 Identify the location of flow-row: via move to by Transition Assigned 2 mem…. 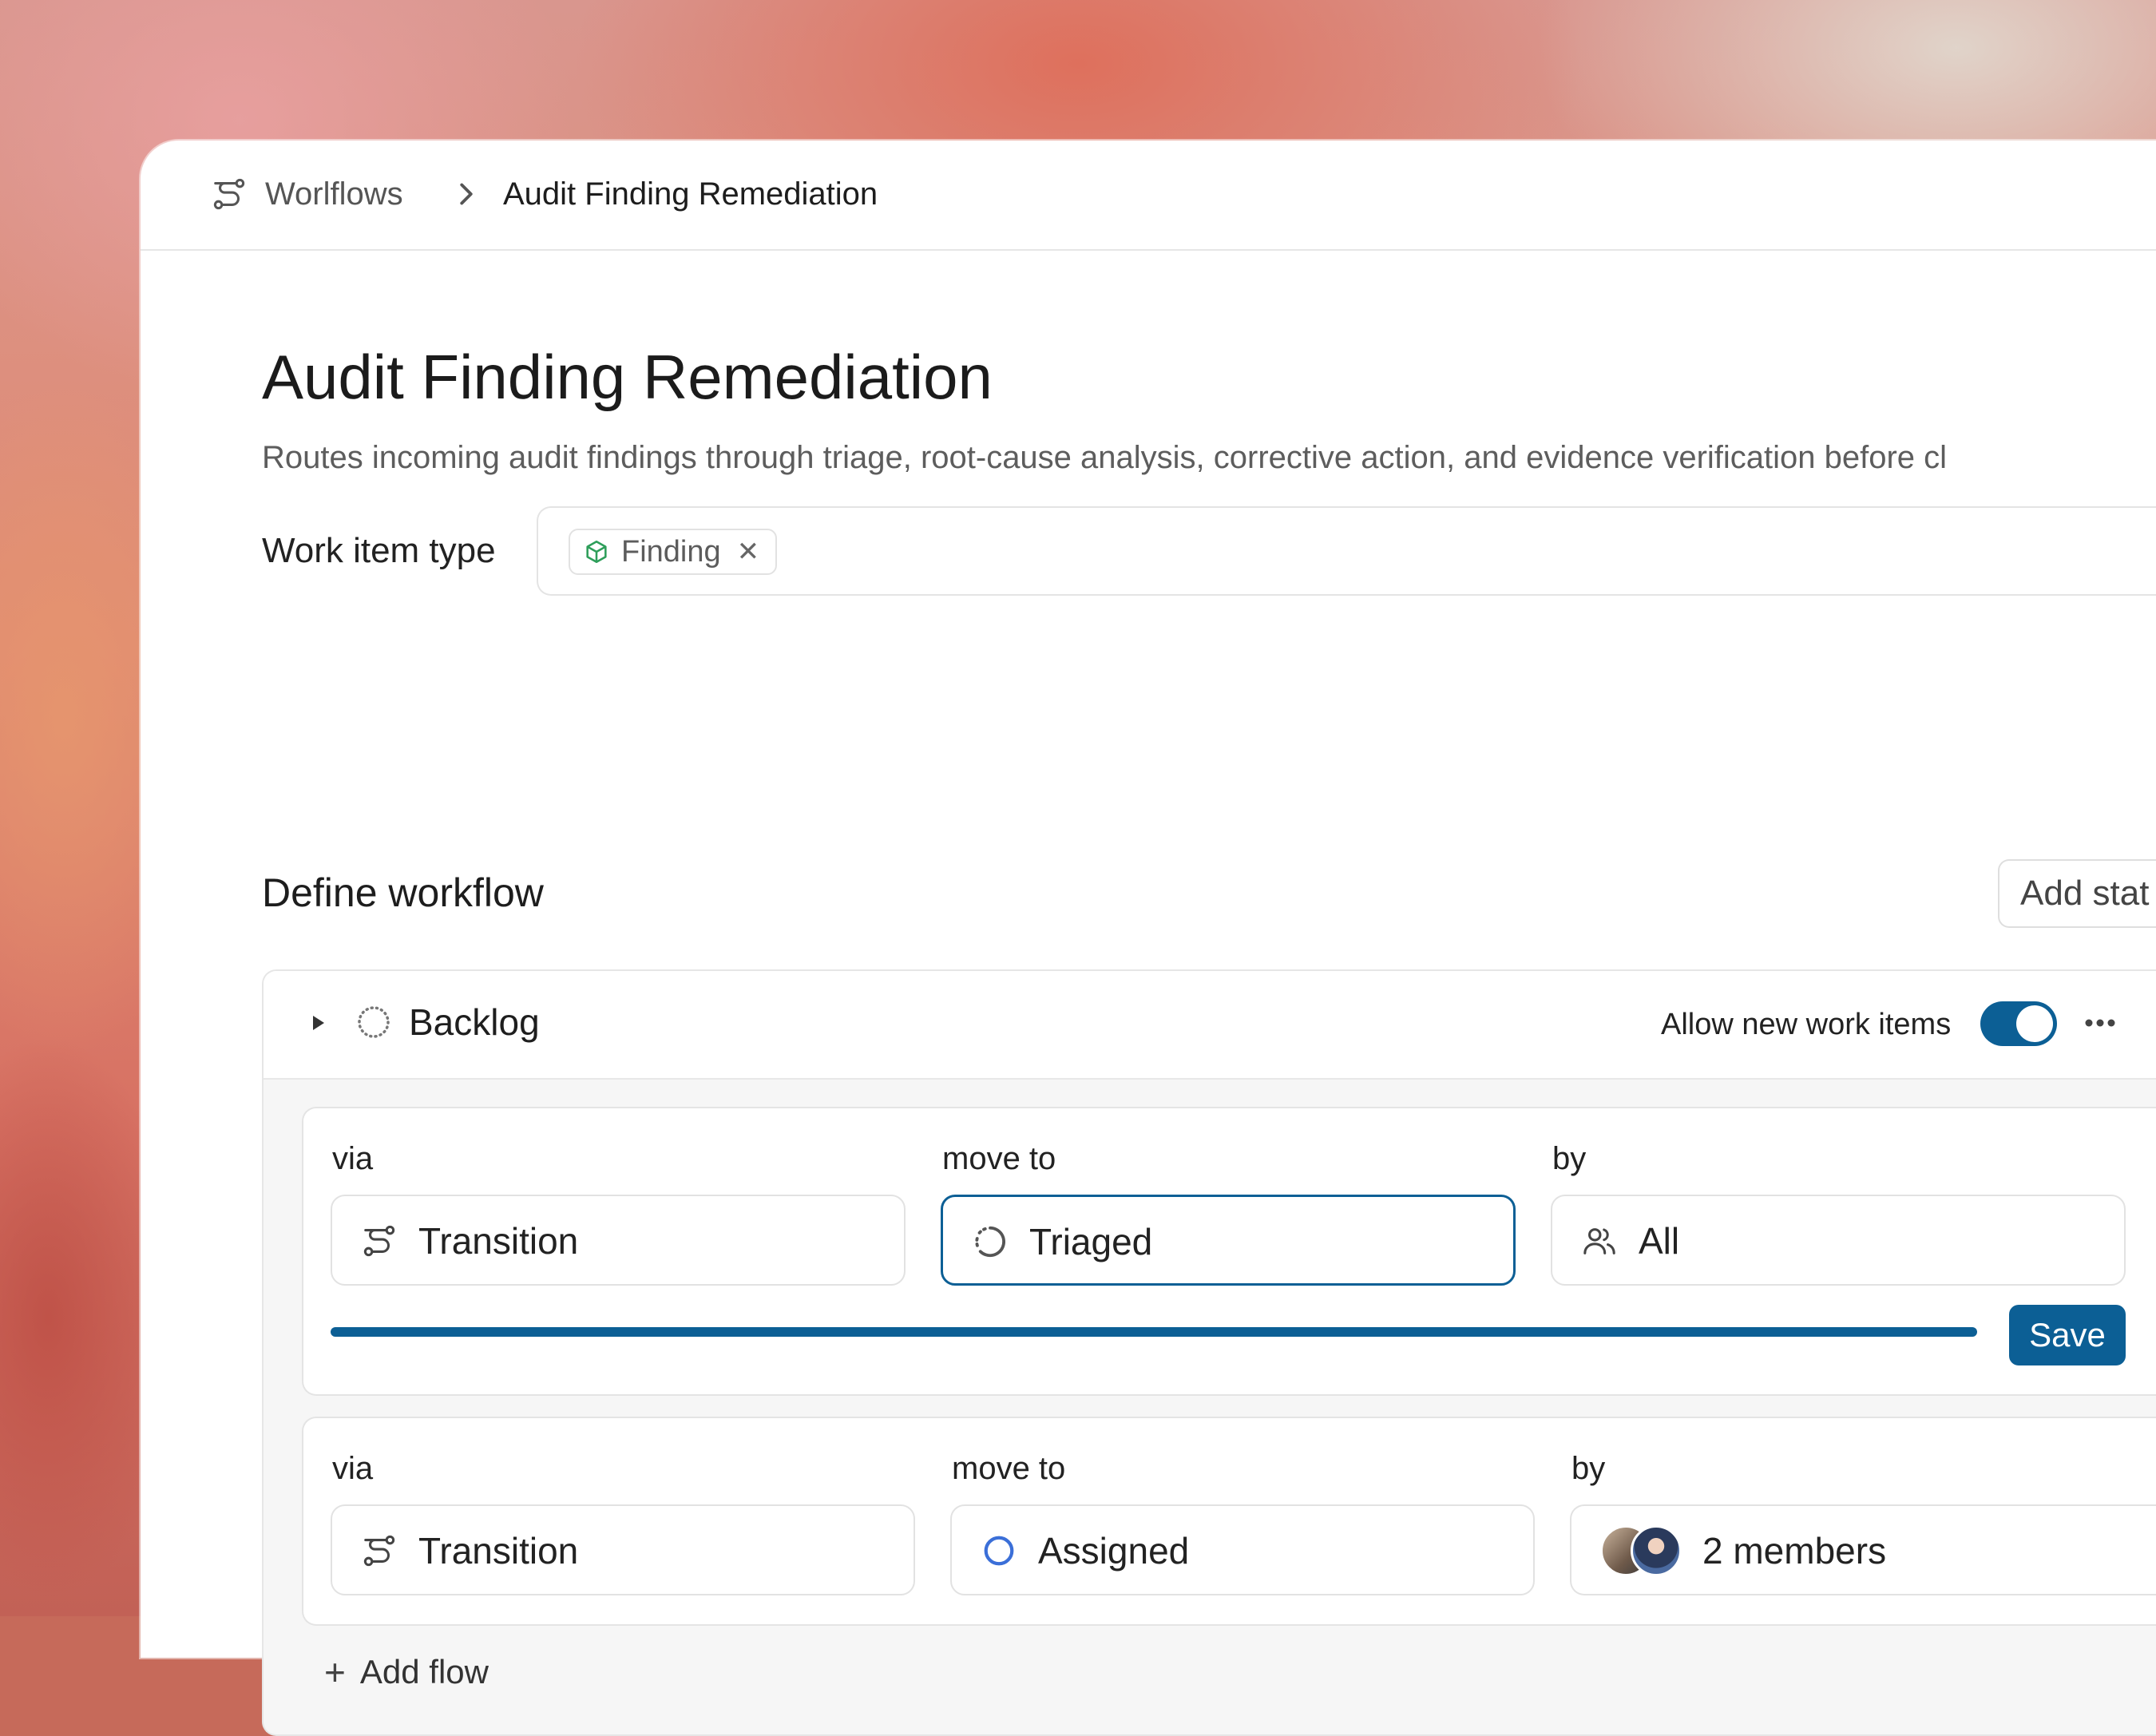
(1229, 1521).